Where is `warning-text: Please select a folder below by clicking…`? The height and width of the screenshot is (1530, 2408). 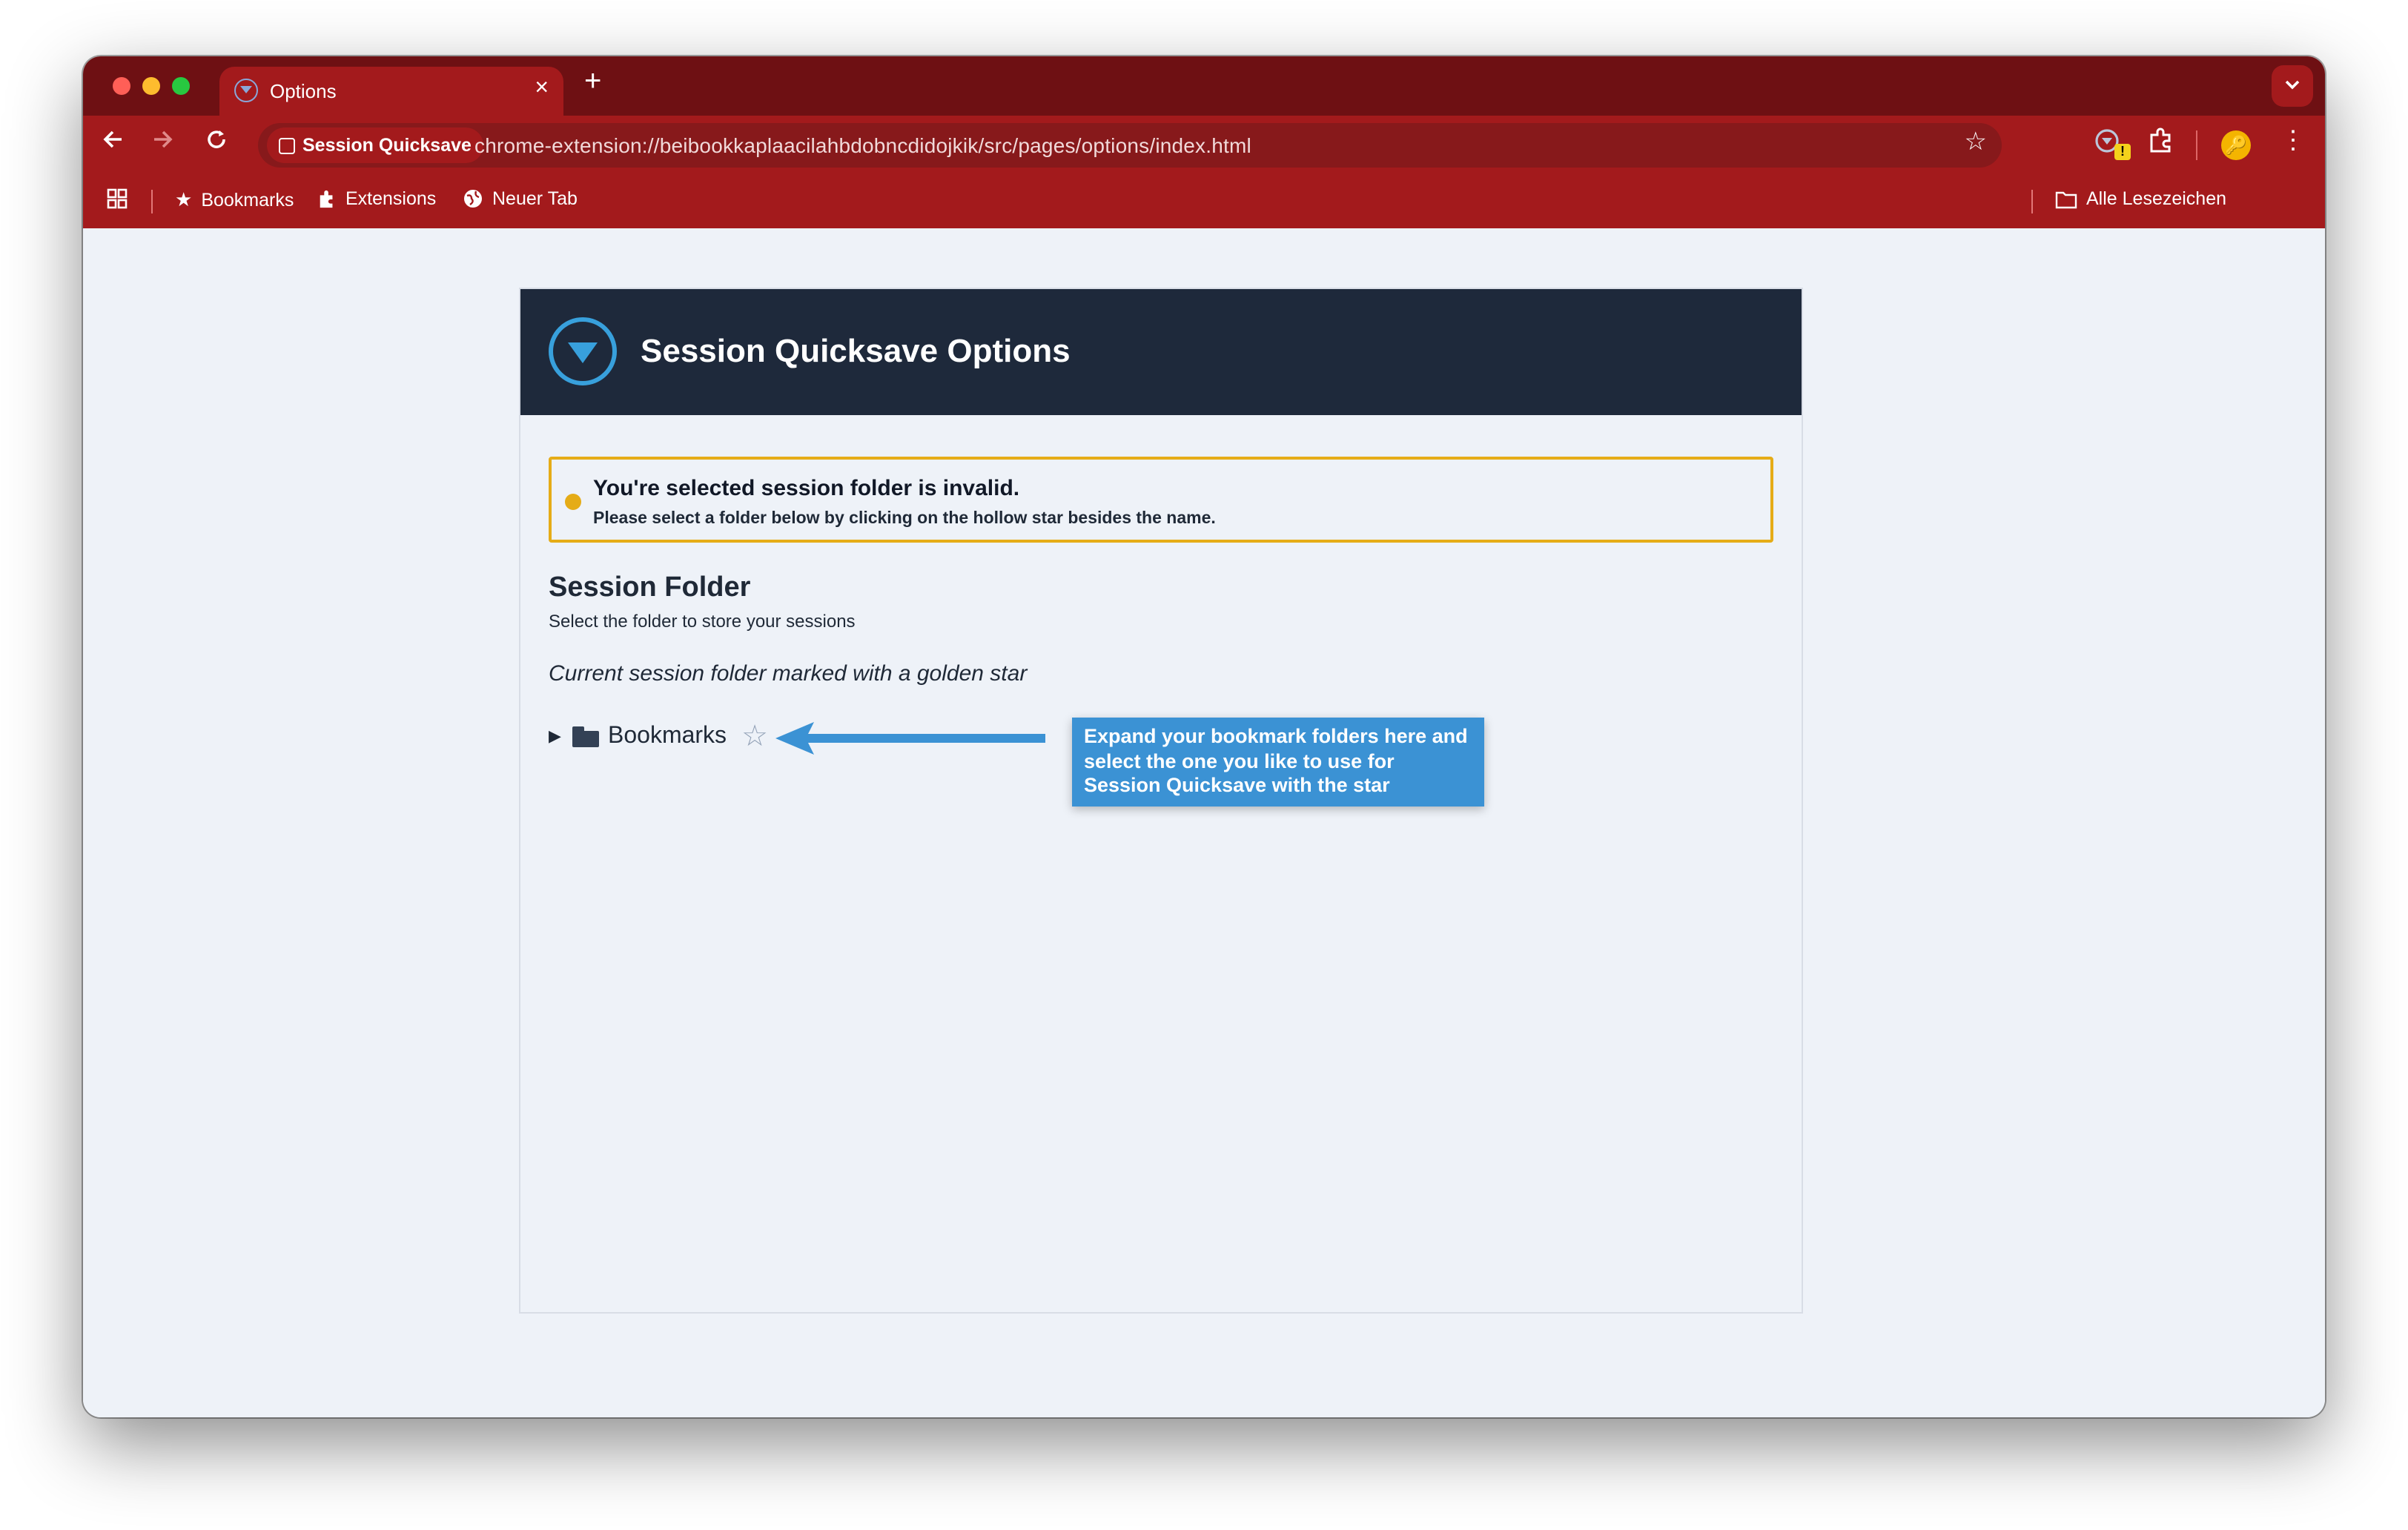
warning-text: Please select a folder below by clicking… is located at coordinates (904, 519).